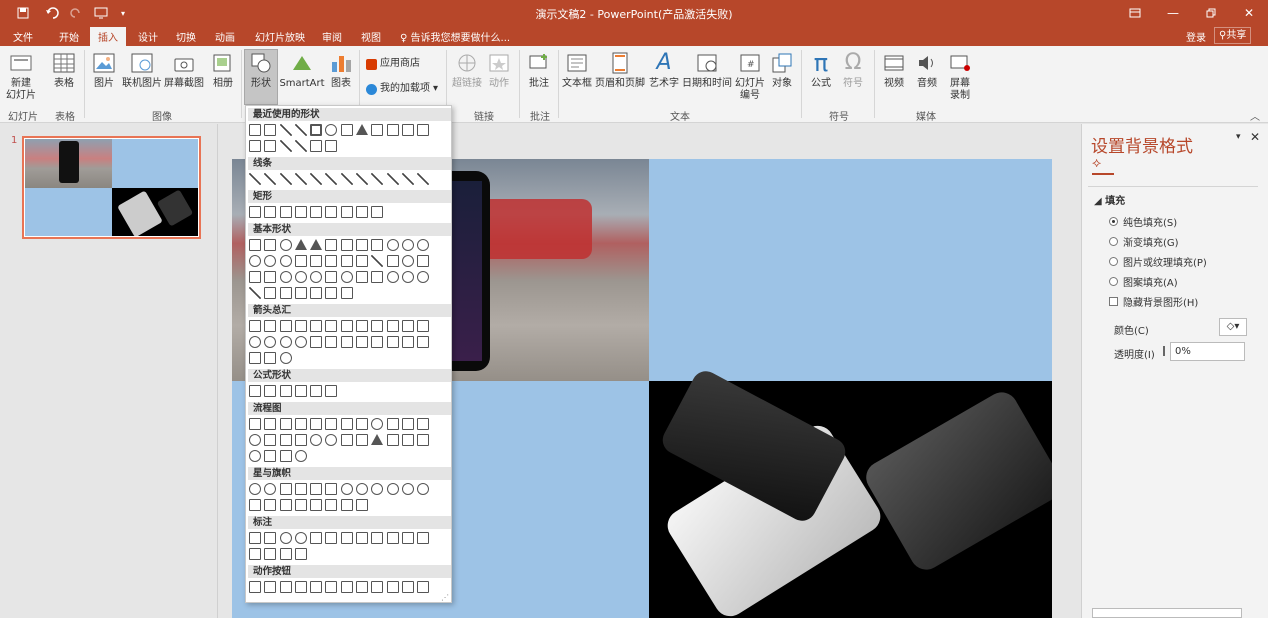 The width and height of the screenshot is (1268, 618). Describe the element at coordinates (346, 212) in the screenshot. I see `round-single-shape` at that location.